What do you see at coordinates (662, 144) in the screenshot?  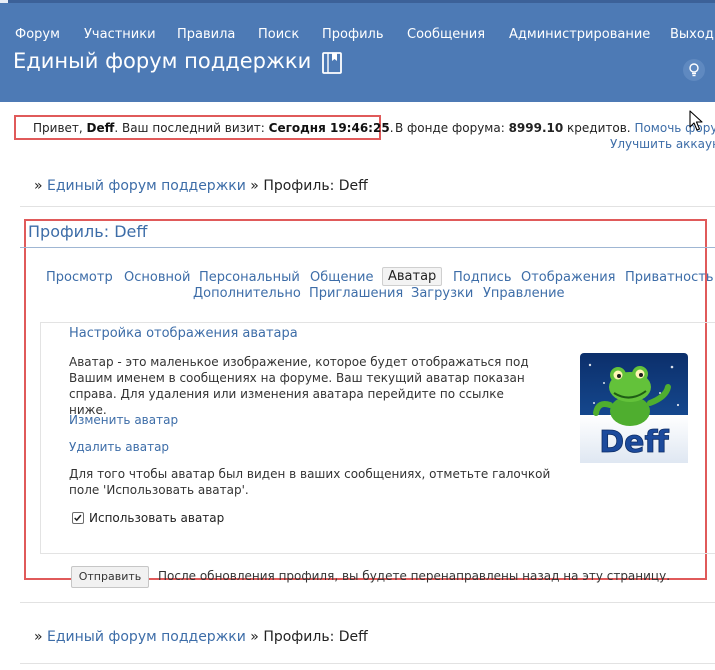 I see `upgrade-account-link: Улучшить аккаунт` at bounding box center [662, 144].